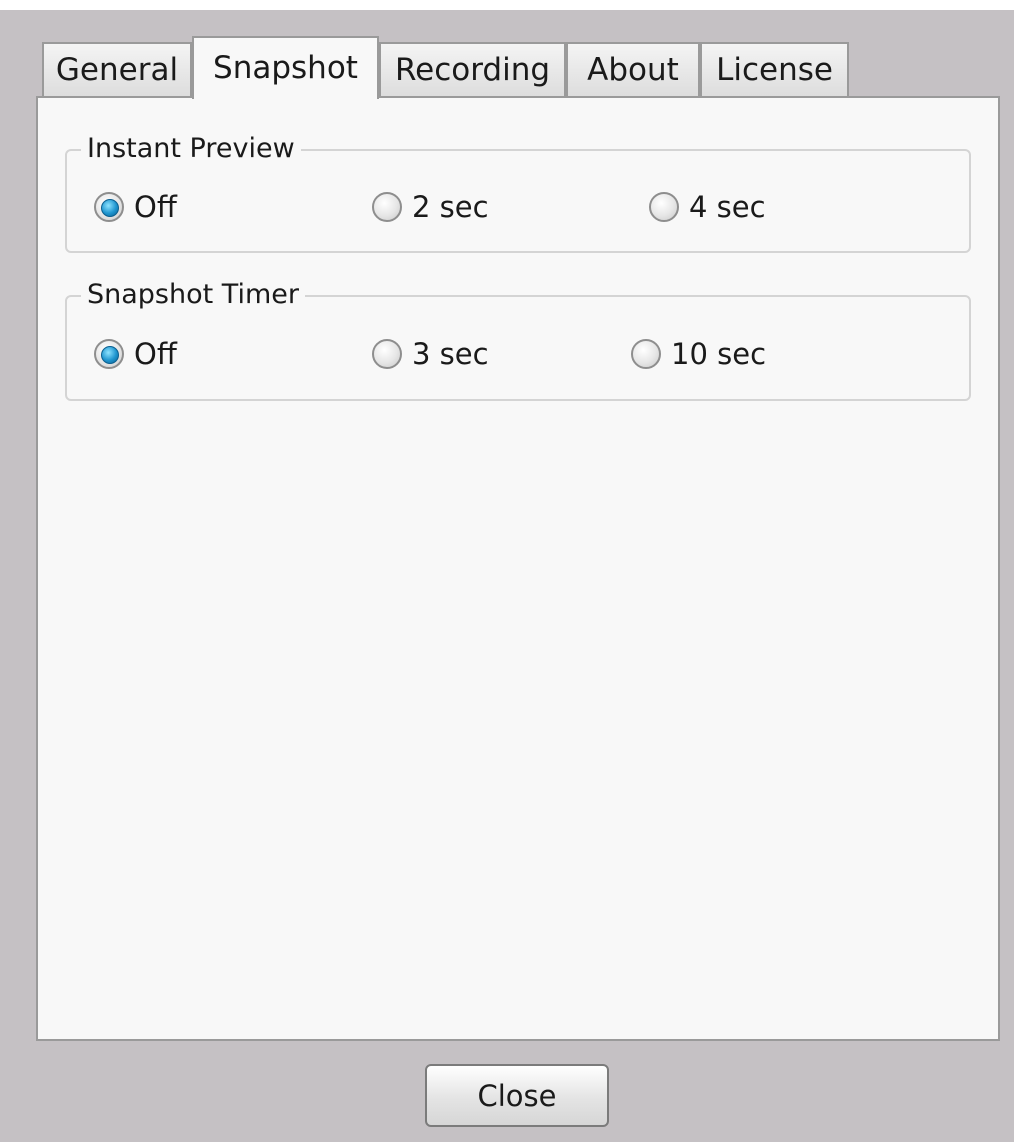 The image size is (1014, 1142). What do you see at coordinates (191, 149) in the screenshot?
I see `instant-preview-title: Instant Preview` at bounding box center [191, 149].